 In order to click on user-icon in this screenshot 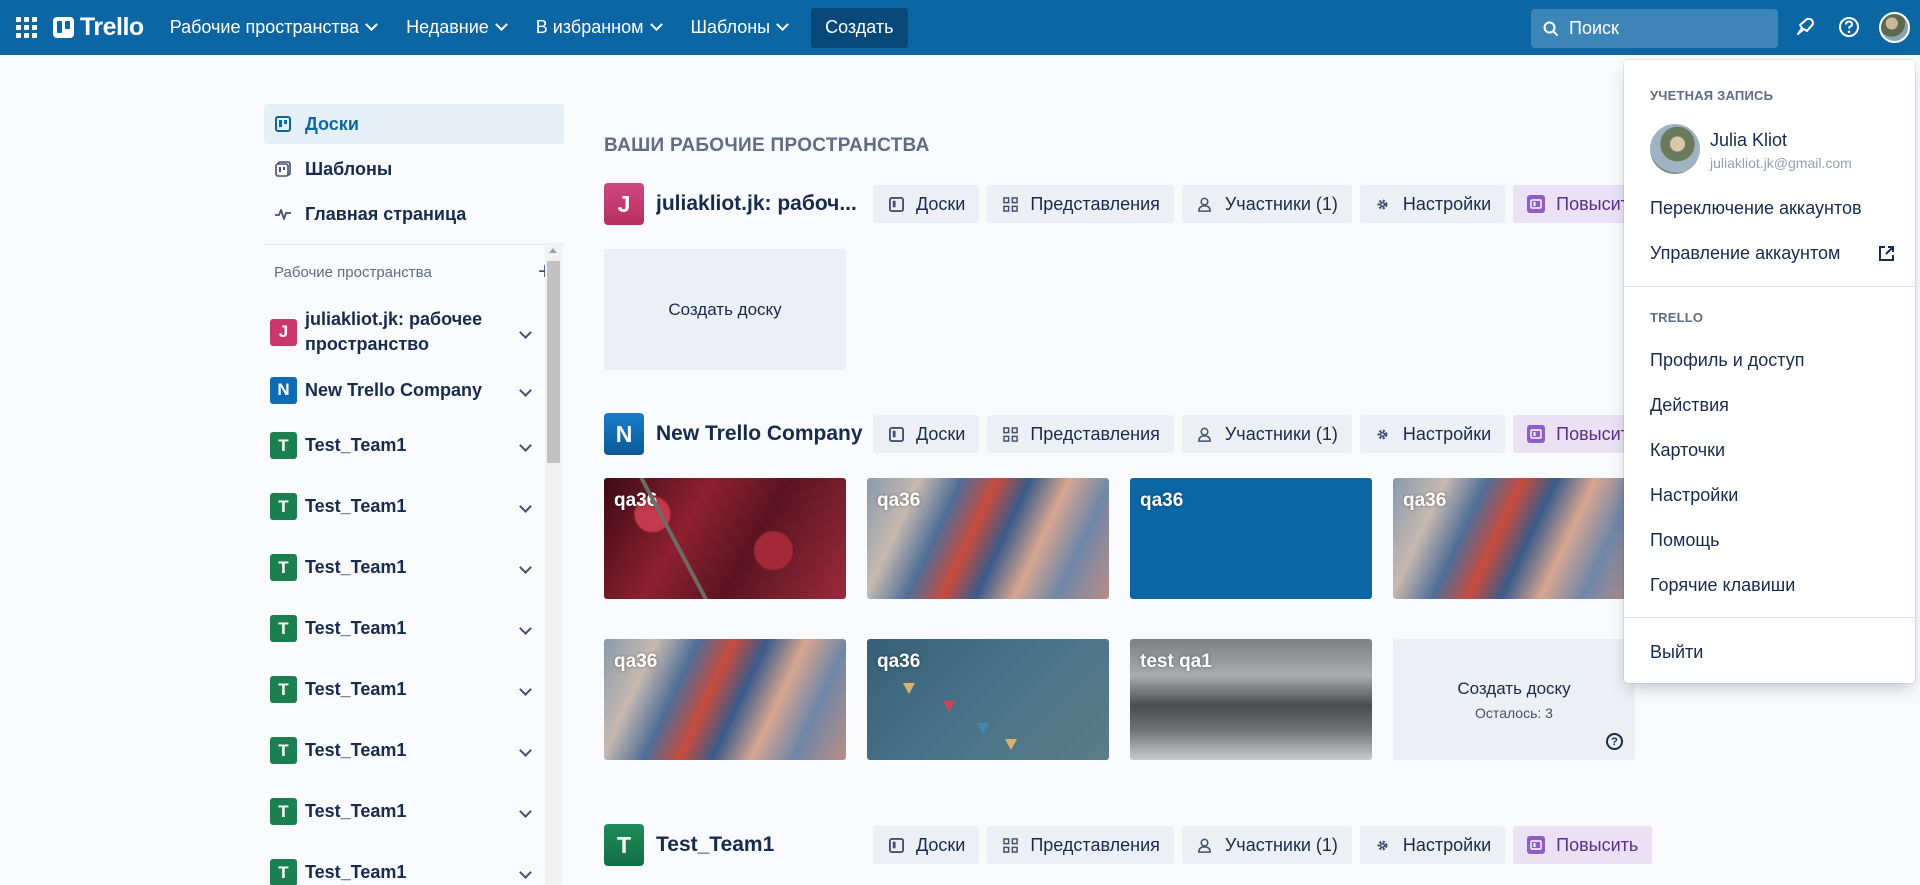, I will do `click(1205, 204)`.